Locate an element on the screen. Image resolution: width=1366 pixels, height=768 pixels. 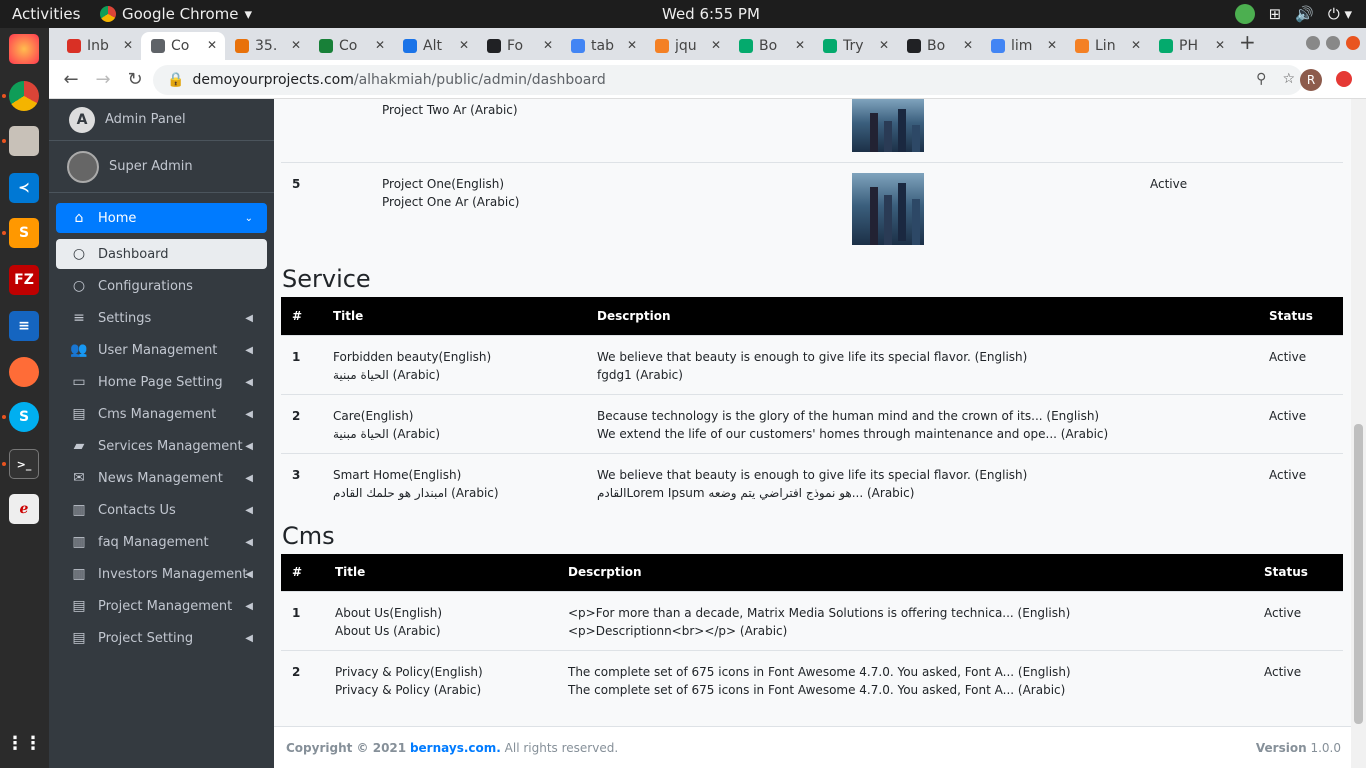
sidebar-item-label: News Management is located at coordinates (160, 478).